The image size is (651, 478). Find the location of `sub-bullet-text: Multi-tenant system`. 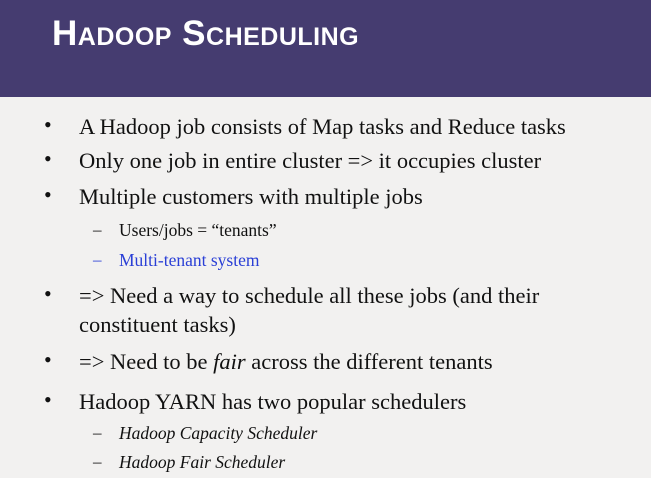

sub-bullet-text: Multi-tenant system is located at coordinates (189, 260).